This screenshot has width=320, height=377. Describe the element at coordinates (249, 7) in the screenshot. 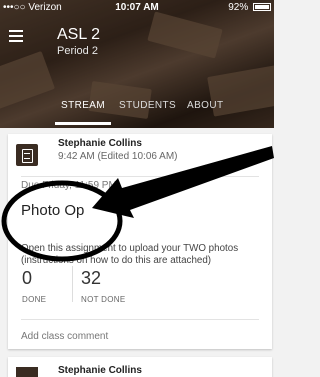

I see `battery-indicator: 92%` at that location.